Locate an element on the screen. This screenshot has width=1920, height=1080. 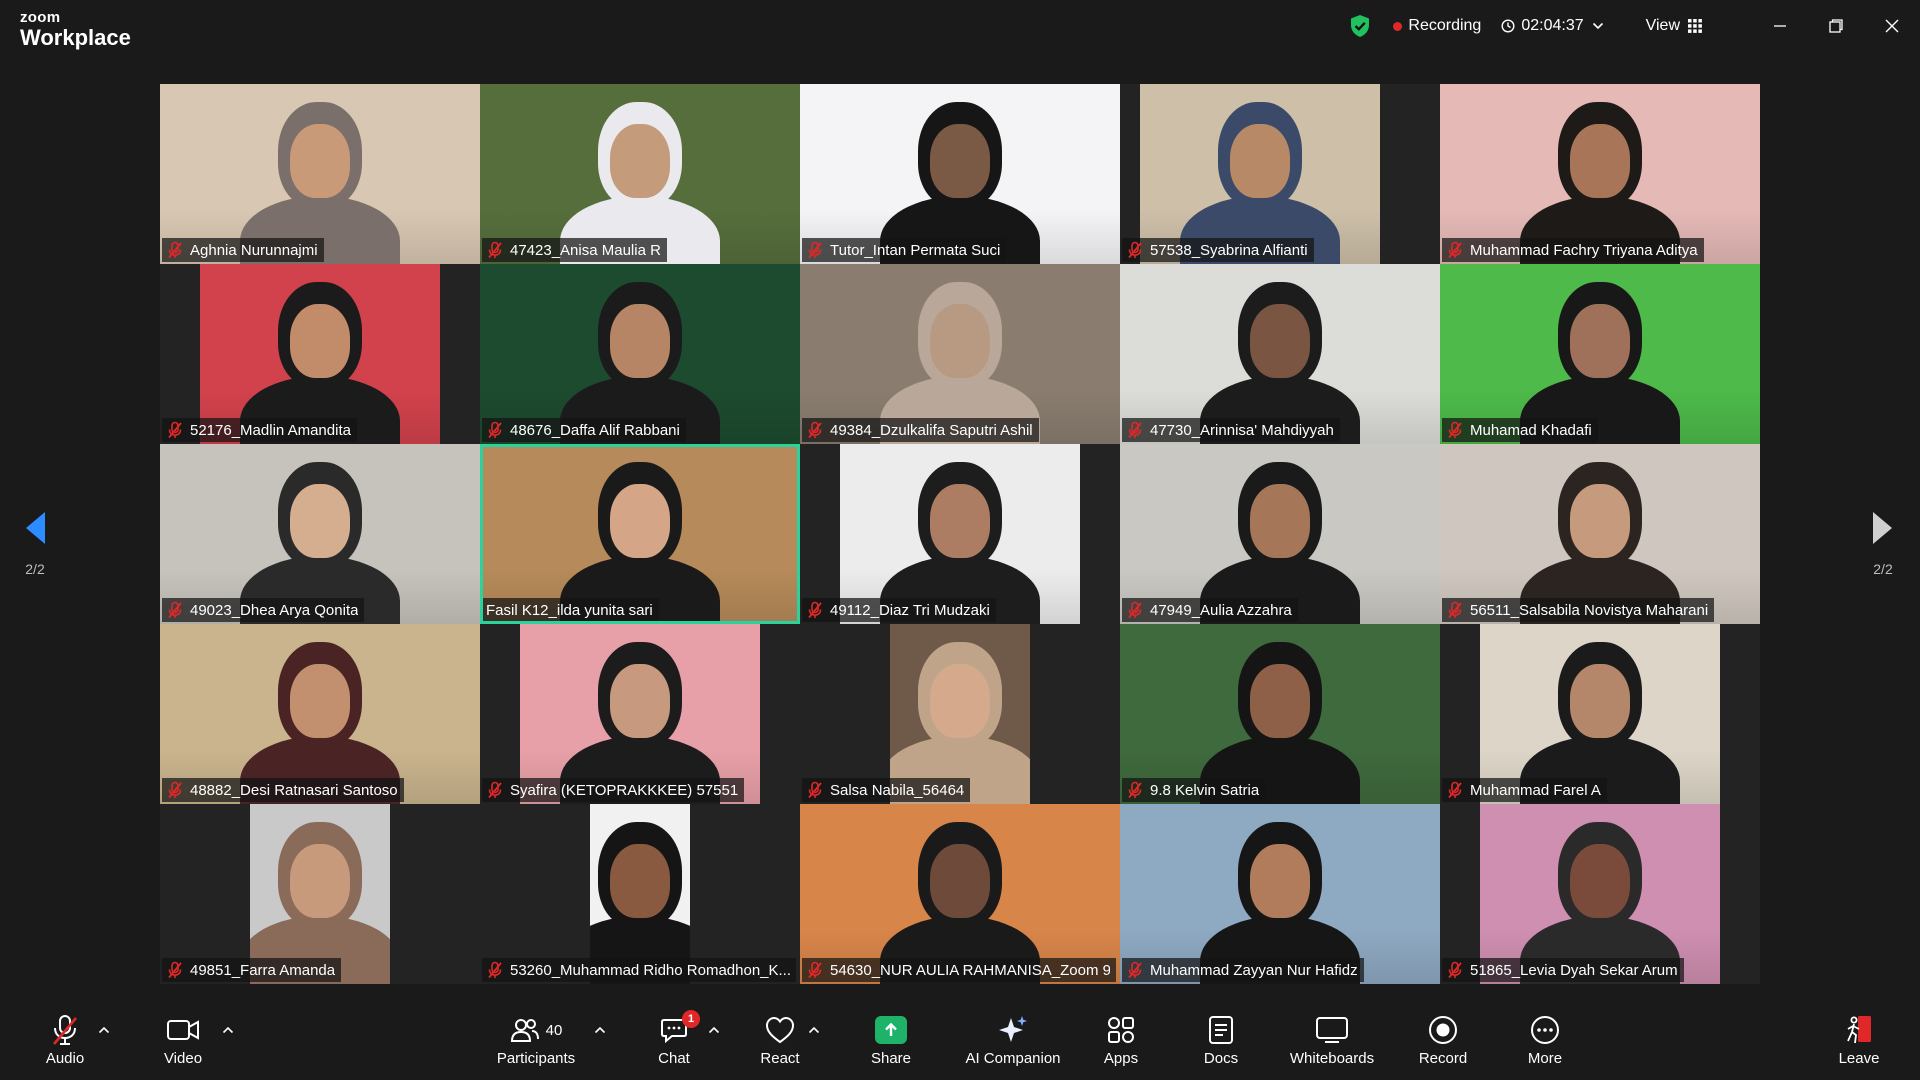
close-button is located at coordinates (1892, 26).